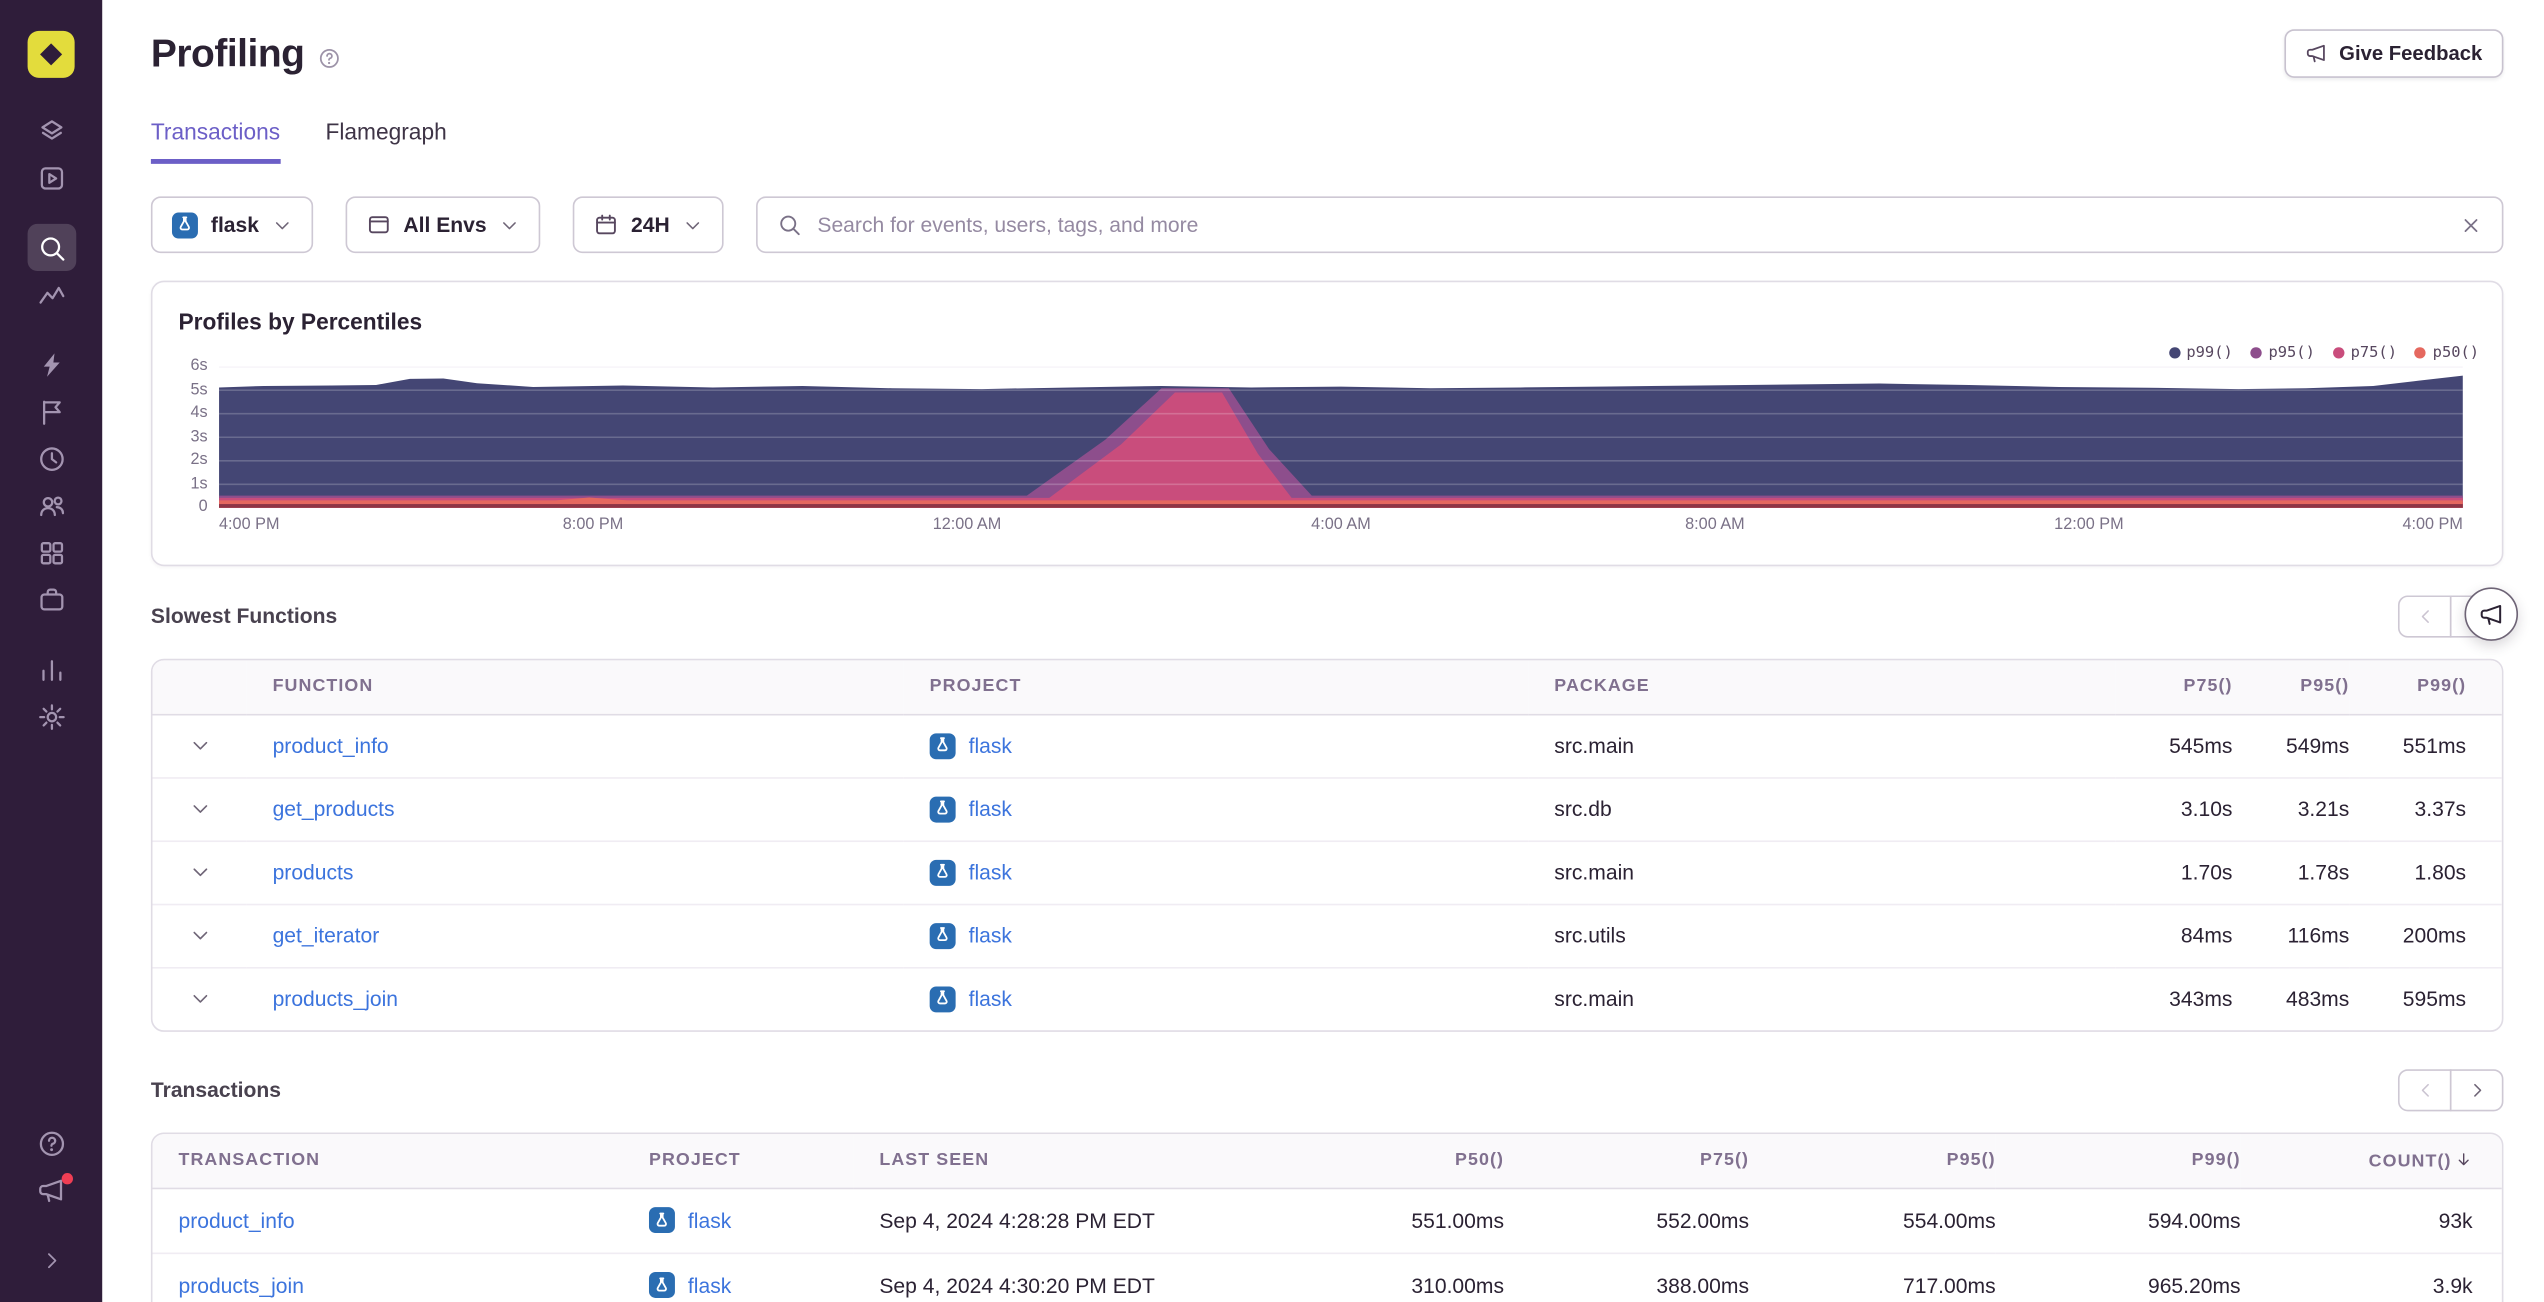 The height and width of the screenshot is (1302, 2544). I want to click on help-button, so click(51, 1143).